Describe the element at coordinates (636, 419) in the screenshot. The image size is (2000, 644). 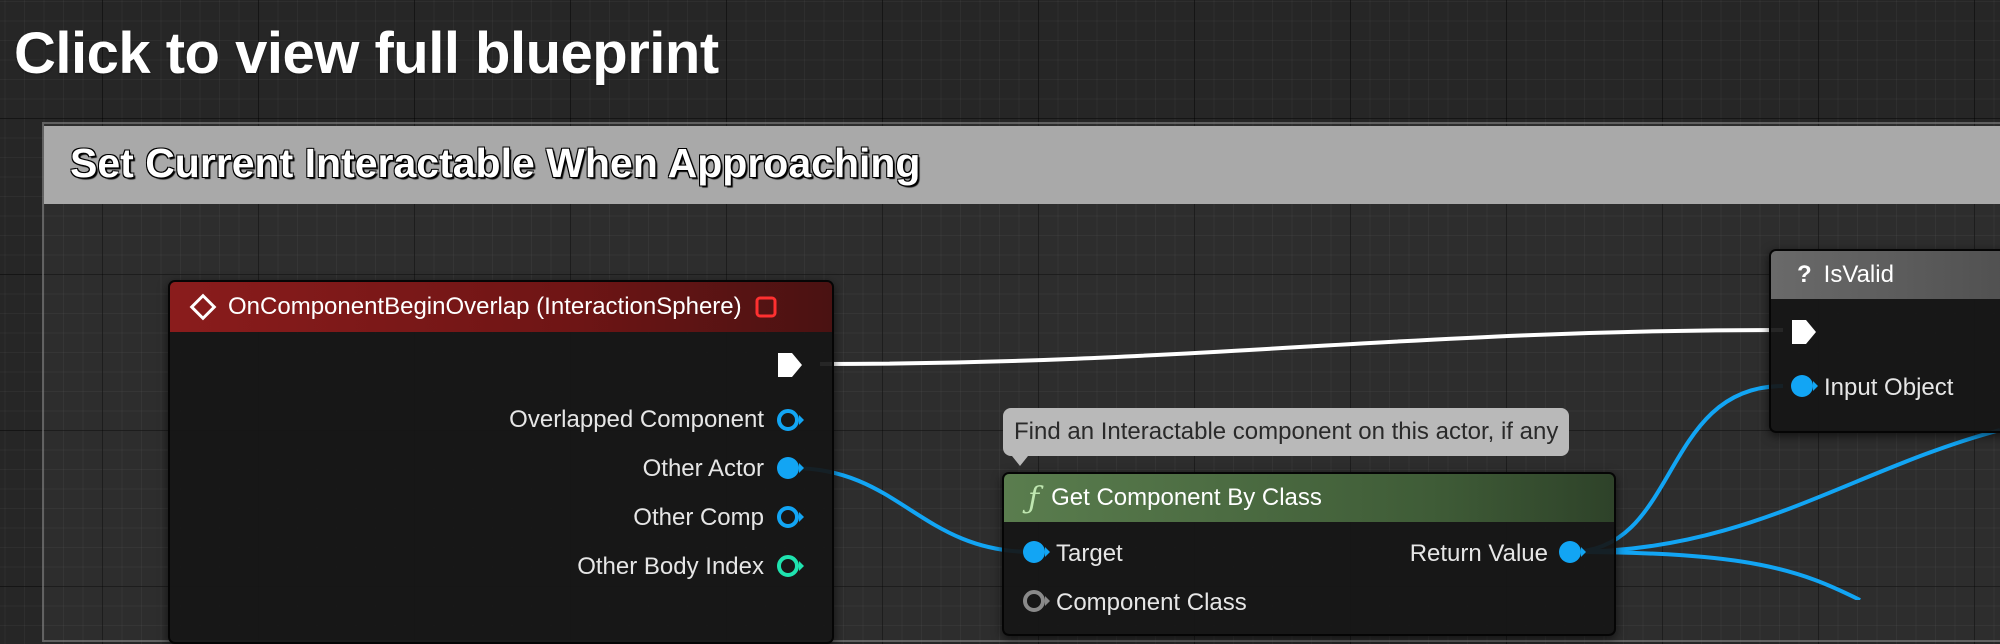
I see `pin-label-overlapped-component: Overlapped Component` at that location.